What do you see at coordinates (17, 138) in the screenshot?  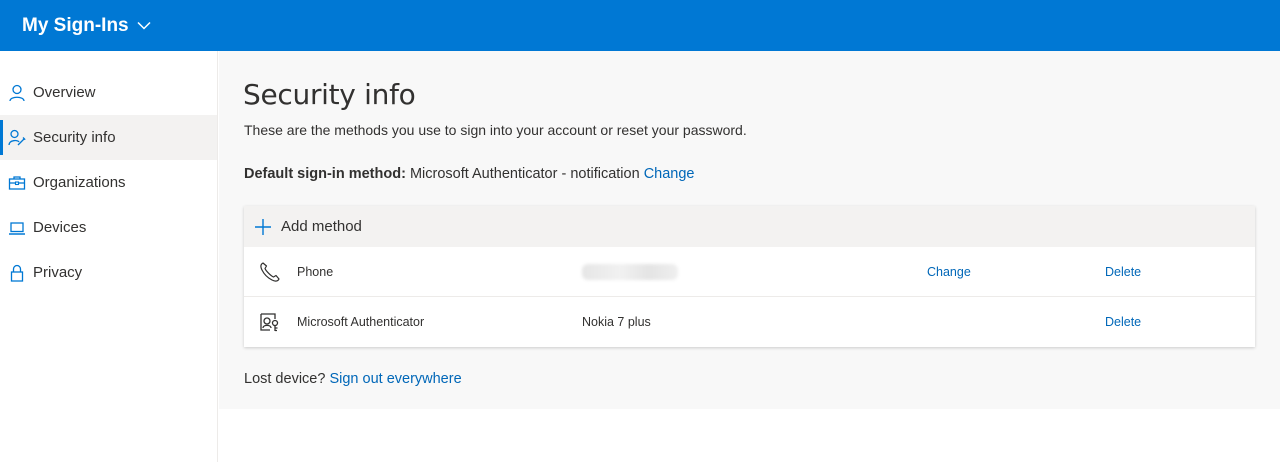 I see `security-info-icon` at bounding box center [17, 138].